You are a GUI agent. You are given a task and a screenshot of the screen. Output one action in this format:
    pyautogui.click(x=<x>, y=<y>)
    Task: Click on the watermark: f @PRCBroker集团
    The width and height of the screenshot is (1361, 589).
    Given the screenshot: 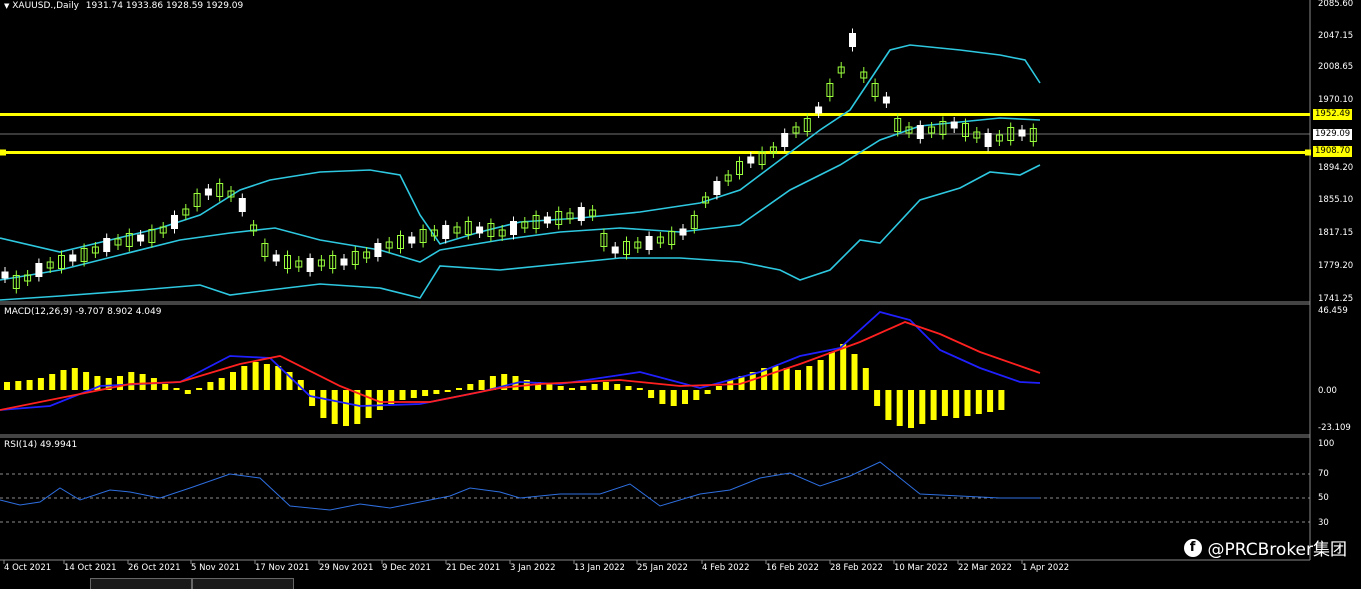 What is the action you would take?
    pyautogui.click(x=1265, y=547)
    